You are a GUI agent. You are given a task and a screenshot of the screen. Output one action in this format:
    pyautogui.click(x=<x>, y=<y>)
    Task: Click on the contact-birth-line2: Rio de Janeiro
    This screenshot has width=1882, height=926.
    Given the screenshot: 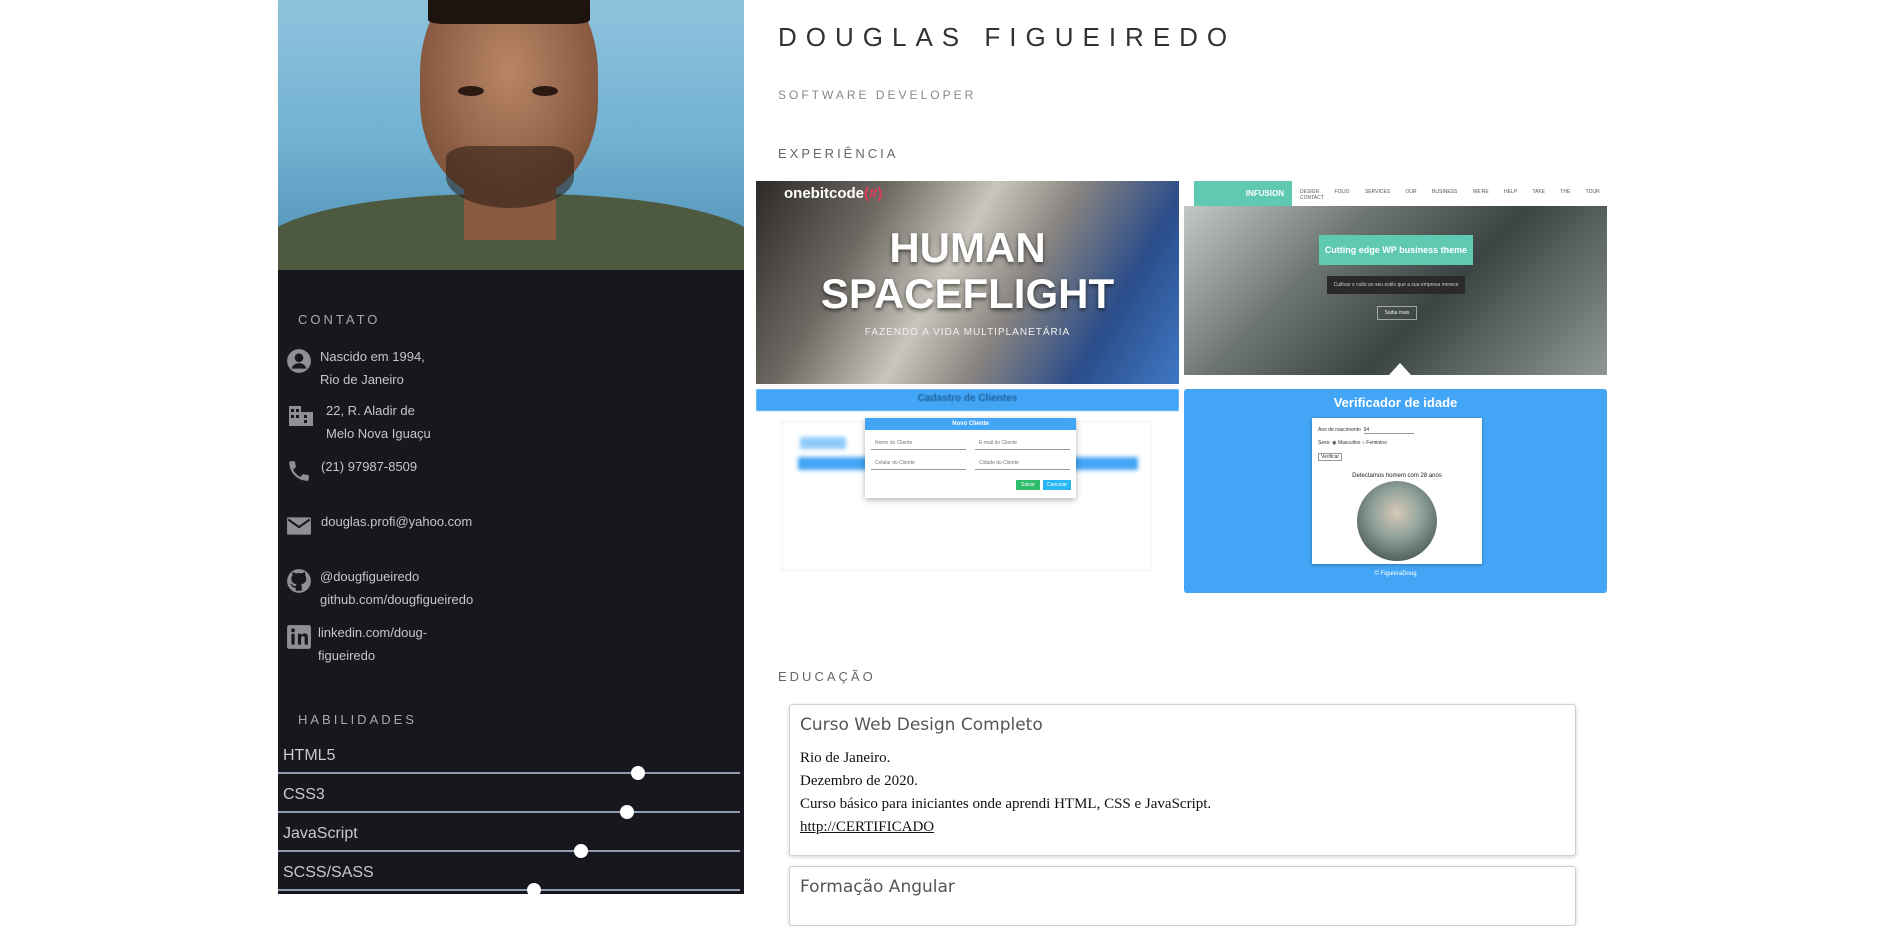 What is the action you would take?
    pyautogui.click(x=362, y=379)
    